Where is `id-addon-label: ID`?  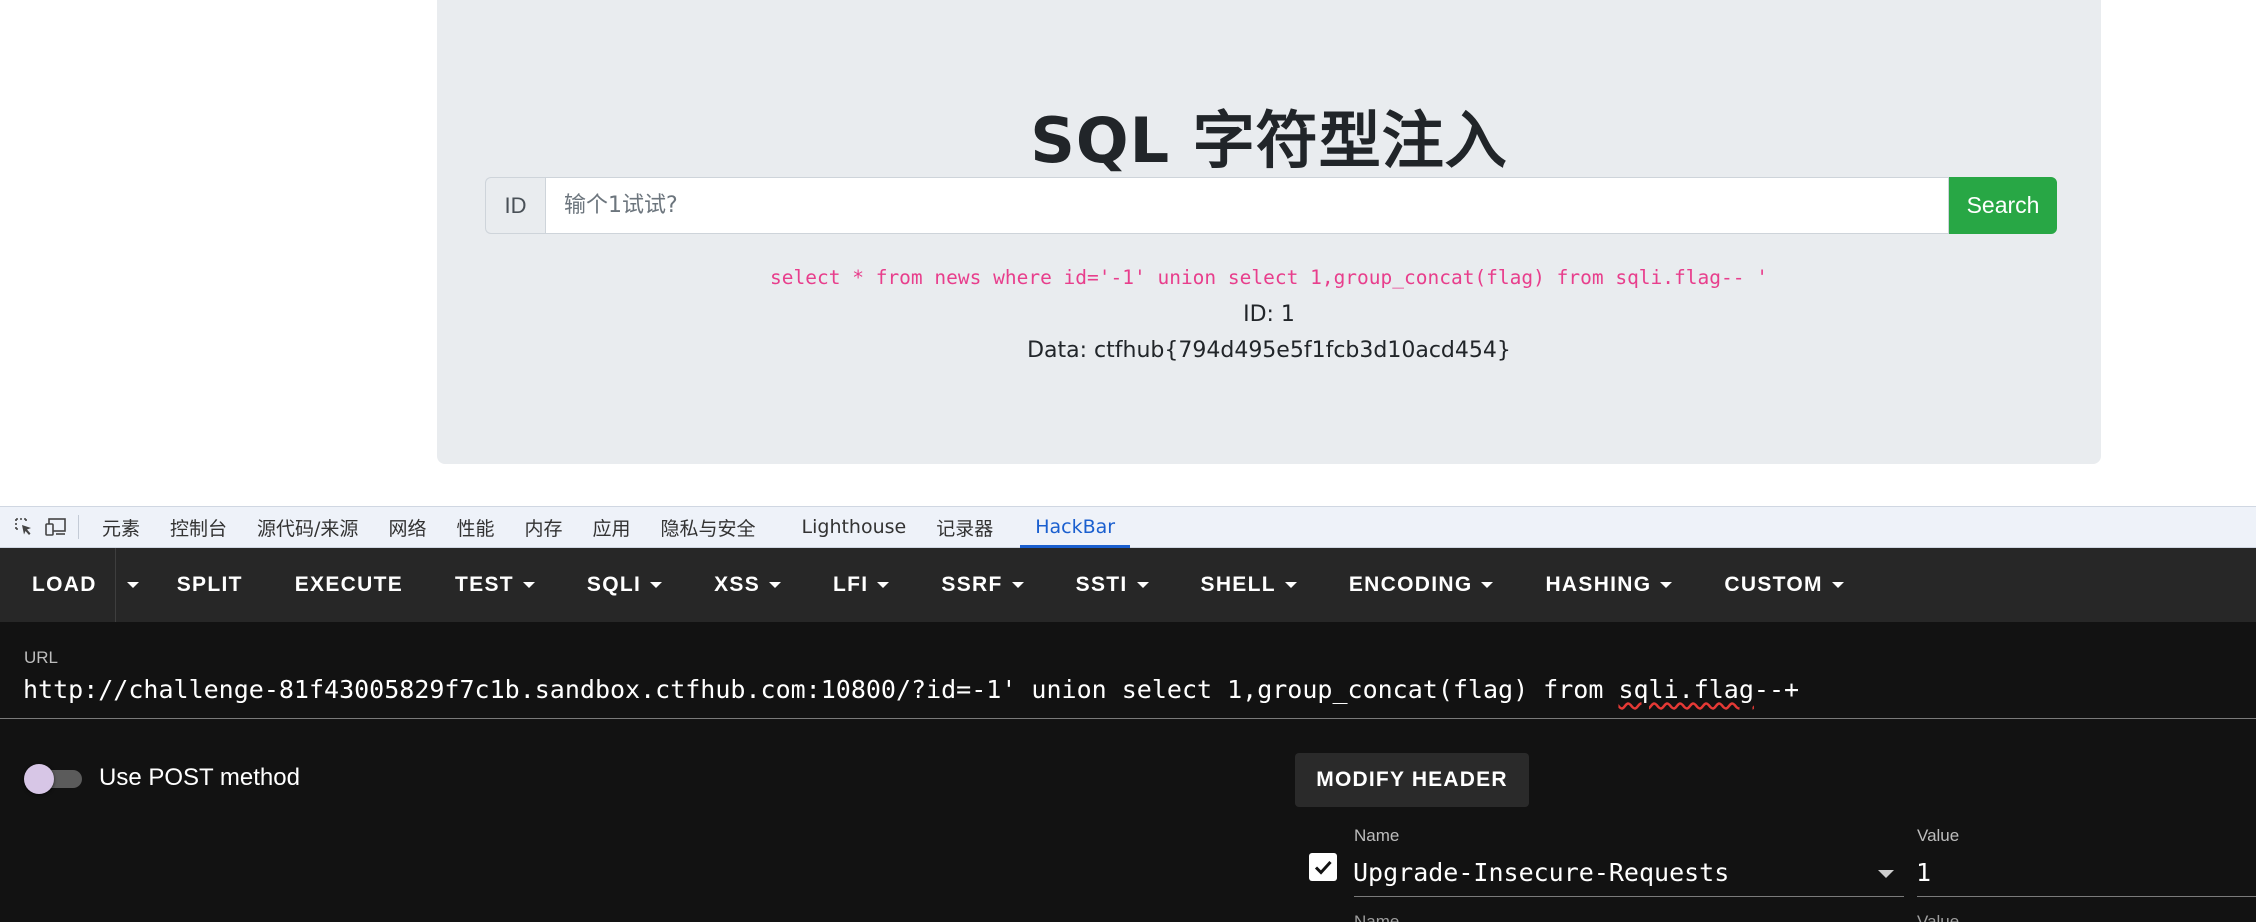
id-addon-label: ID is located at coordinates (515, 205).